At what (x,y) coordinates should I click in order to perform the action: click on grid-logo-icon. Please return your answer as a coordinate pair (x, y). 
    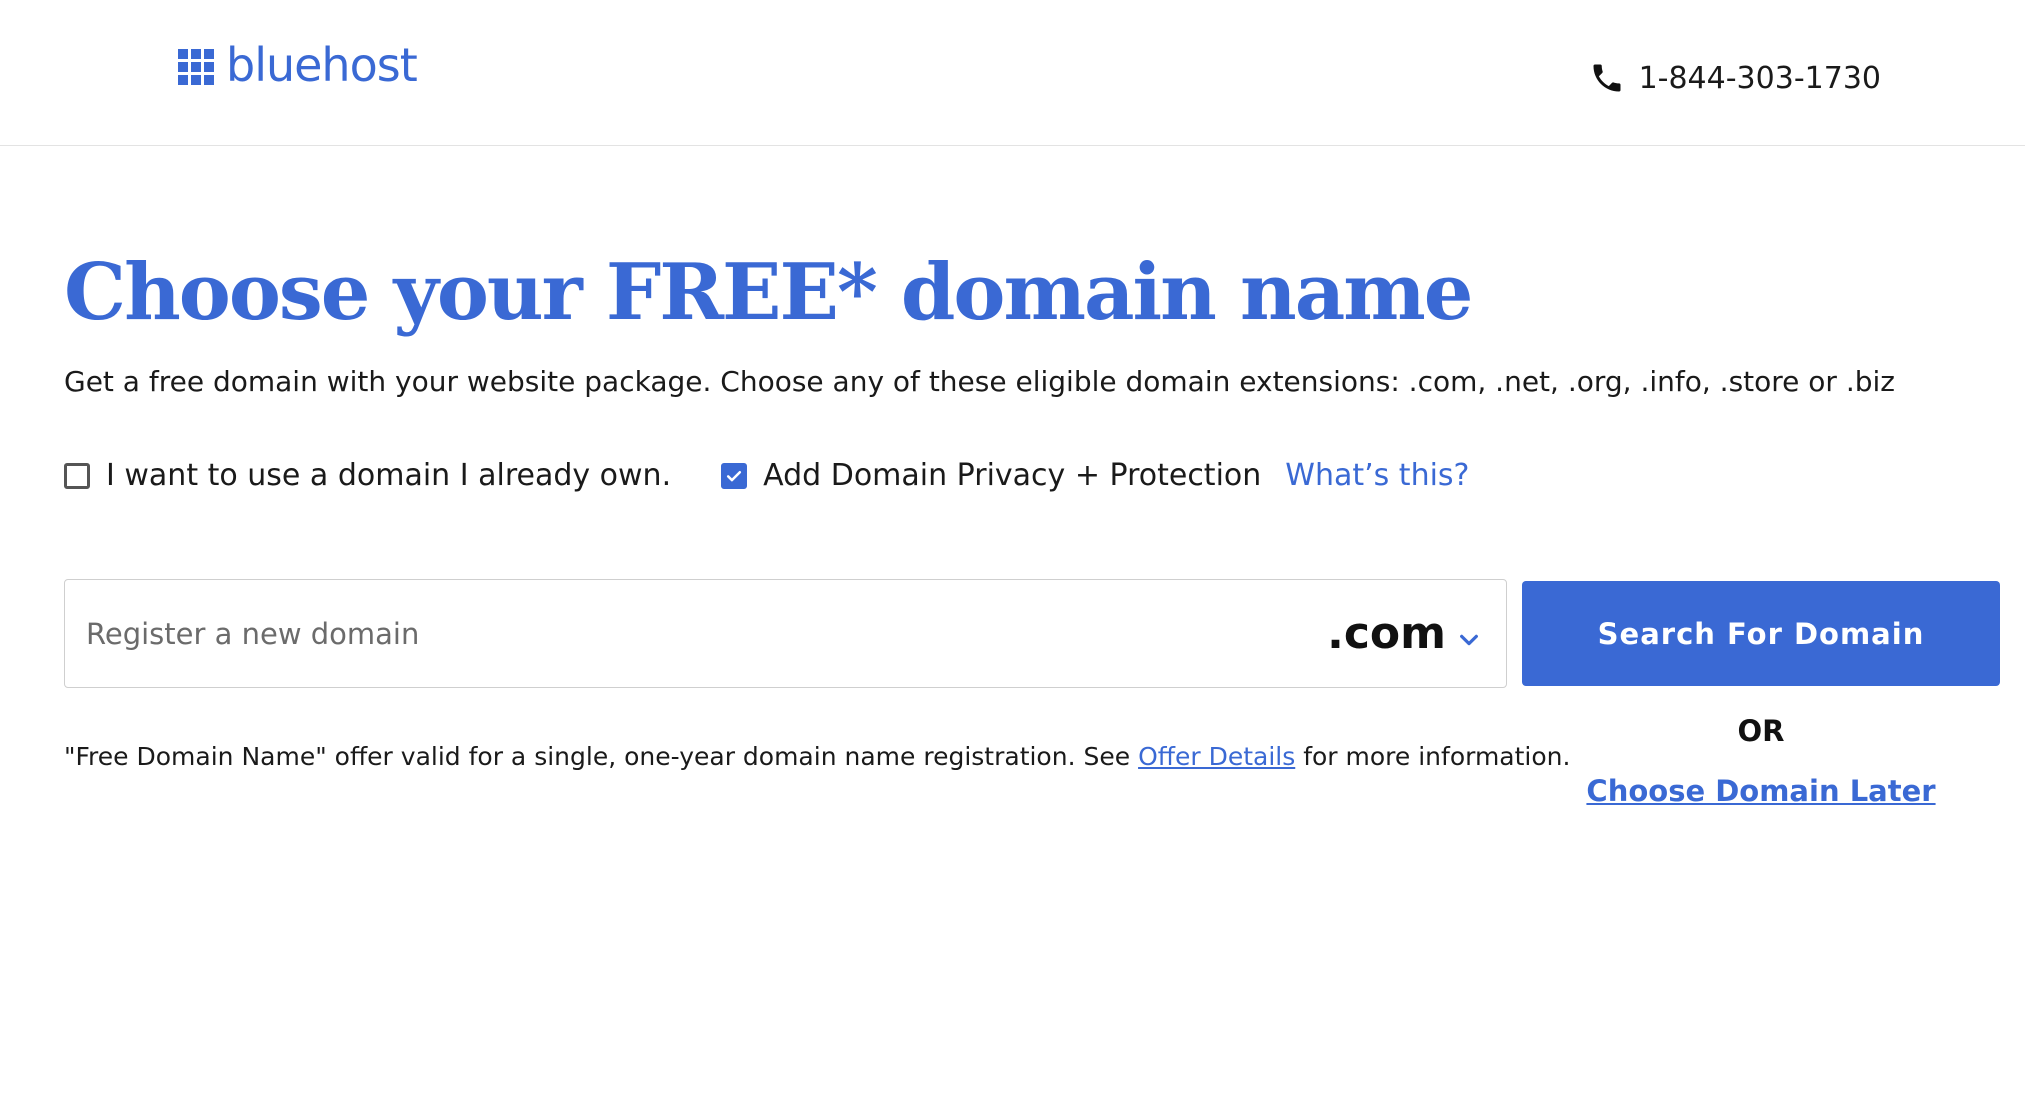
    Looking at the image, I should click on (196, 67).